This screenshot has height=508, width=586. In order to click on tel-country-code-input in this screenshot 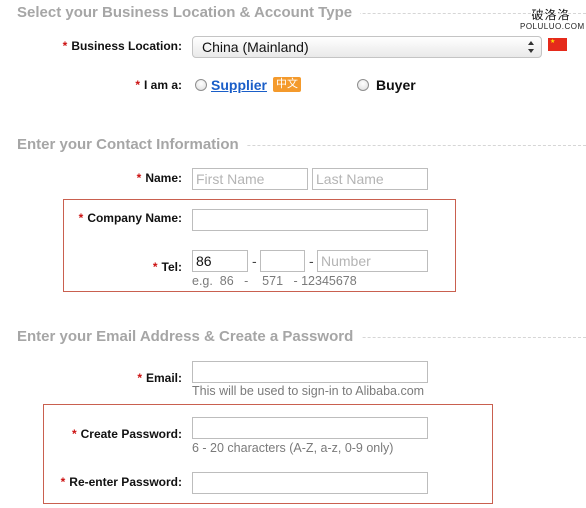, I will do `click(220, 261)`.